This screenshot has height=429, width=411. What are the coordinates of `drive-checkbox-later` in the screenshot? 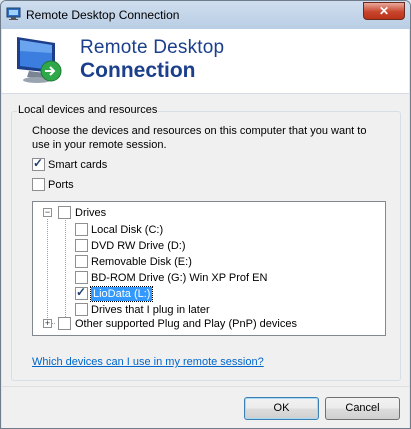 It's located at (81, 309).